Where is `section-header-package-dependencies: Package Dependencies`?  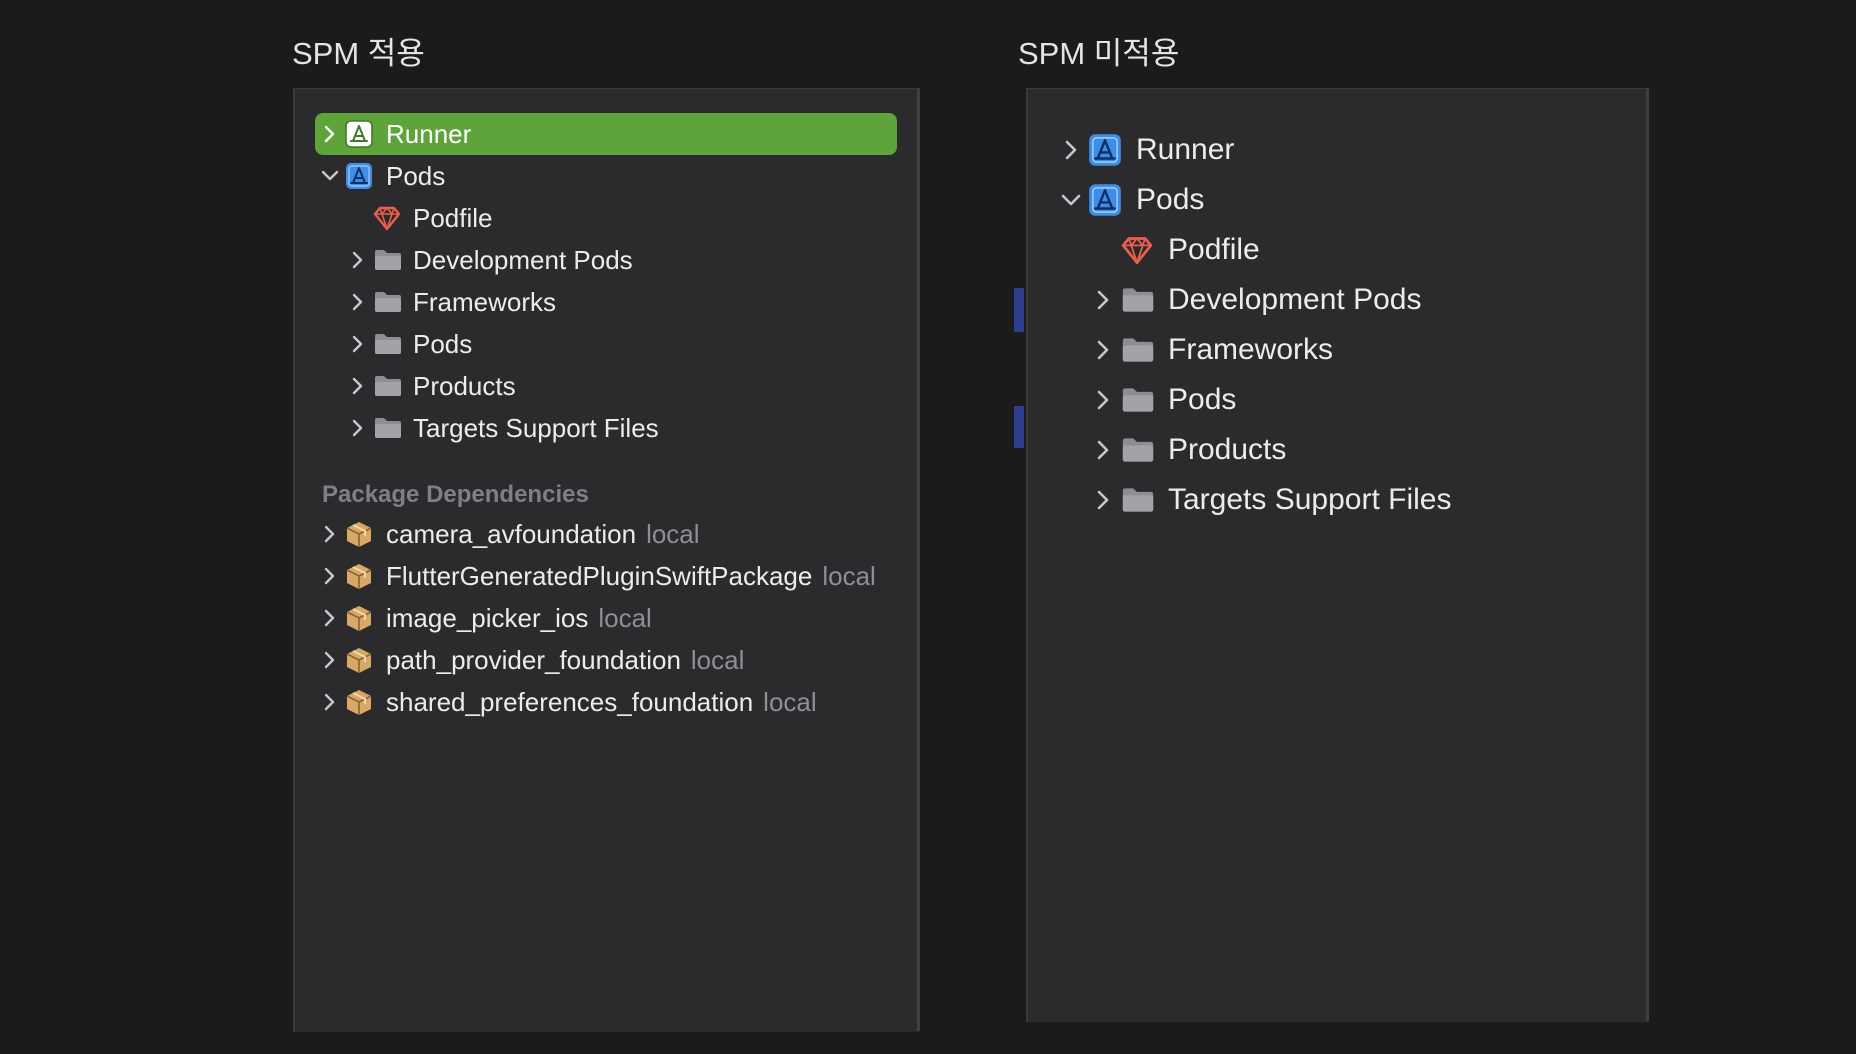
section-header-package-dependencies: Package Dependencies is located at coordinates (455, 494).